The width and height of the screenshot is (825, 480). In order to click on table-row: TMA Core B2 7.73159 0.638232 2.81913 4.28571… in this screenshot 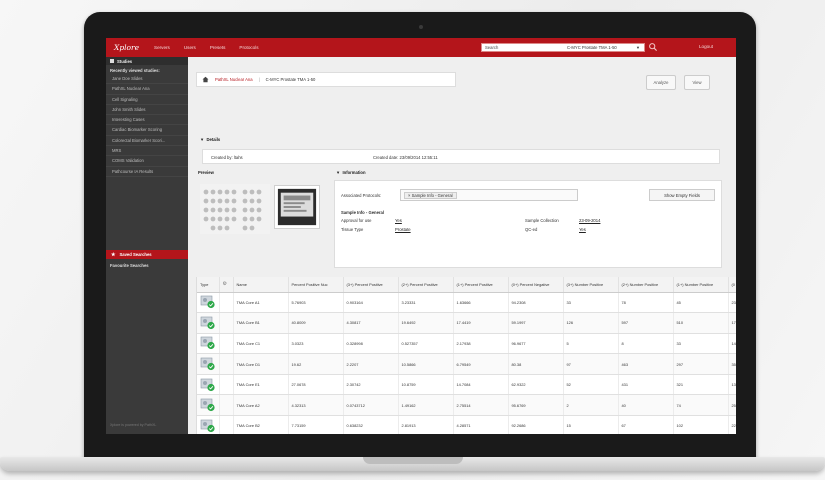, I will do `click(466, 424)`.